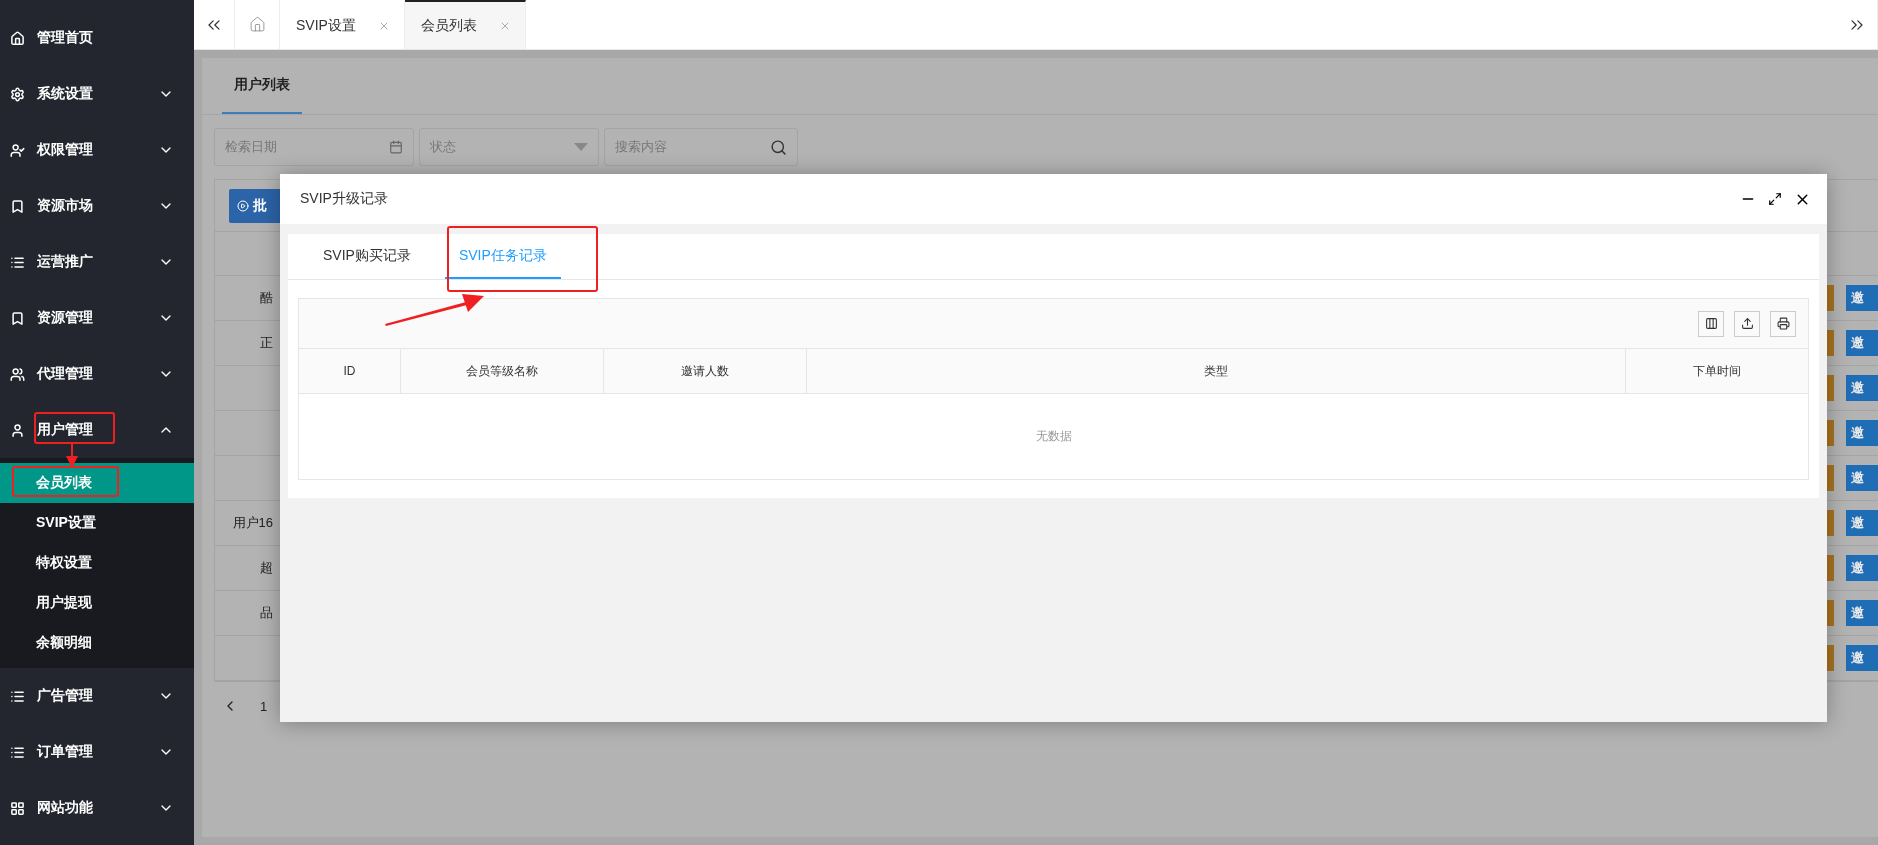 Image resolution: width=1878 pixels, height=845 pixels. Describe the element at coordinates (97, 94) in the screenshot. I see `sidebar-item: 系统设置` at that location.